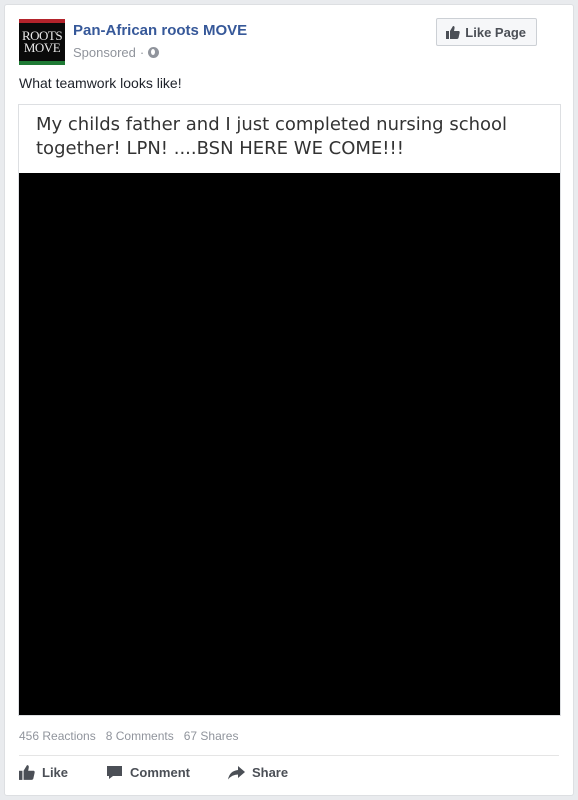 The height and width of the screenshot is (800, 578). Describe the element at coordinates (289, 755) in the screenshot. I see `divider` at that location.